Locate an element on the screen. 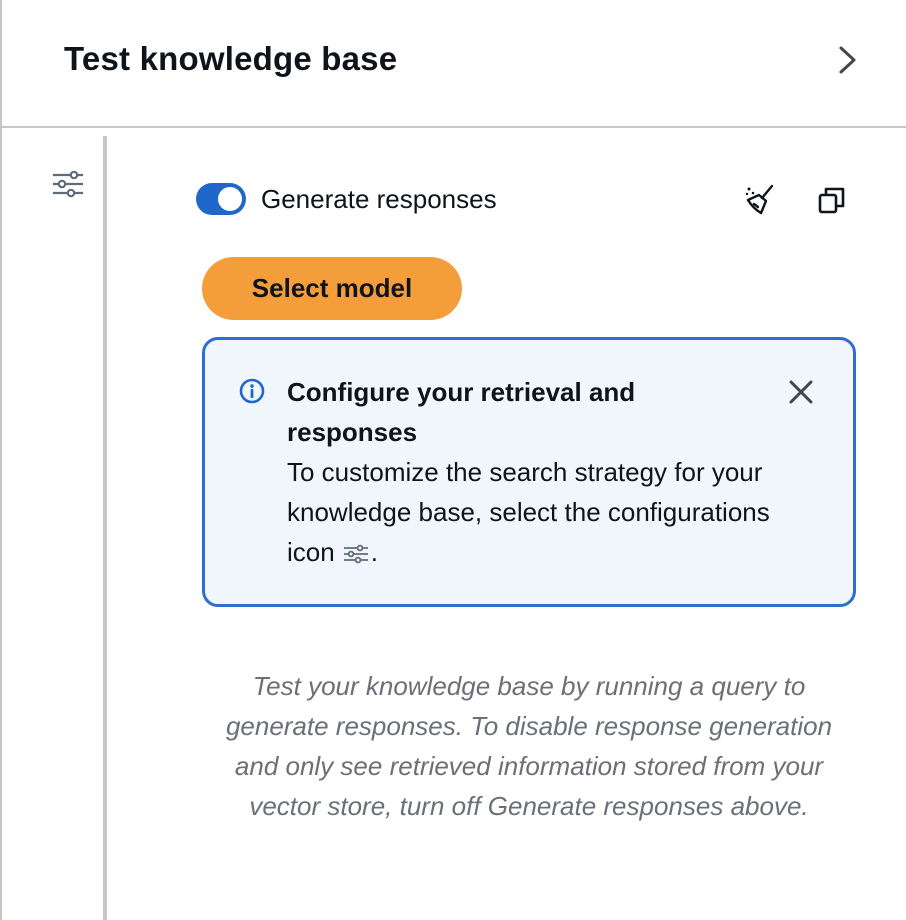  generate-responses-row: Generate responses is located at coordinates (346, 199).